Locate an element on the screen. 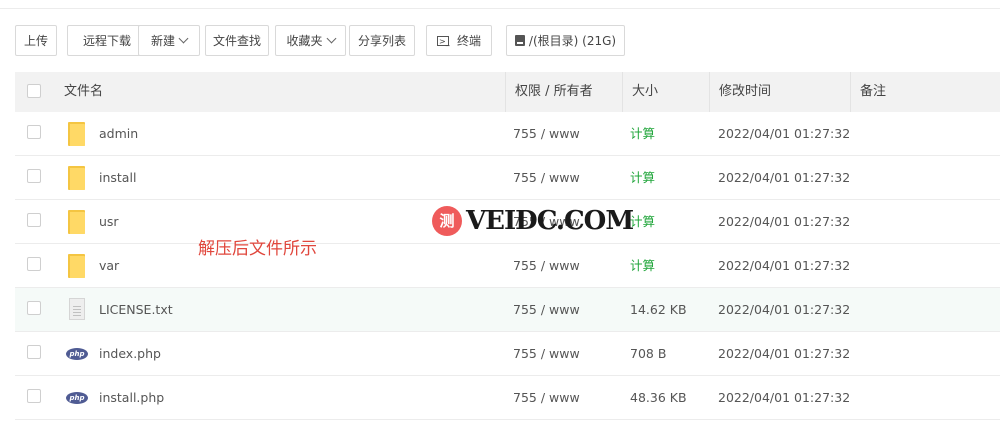 The height and width of the screenshot is (442, 1000). disk-icon is located at coordinates (519, 40).